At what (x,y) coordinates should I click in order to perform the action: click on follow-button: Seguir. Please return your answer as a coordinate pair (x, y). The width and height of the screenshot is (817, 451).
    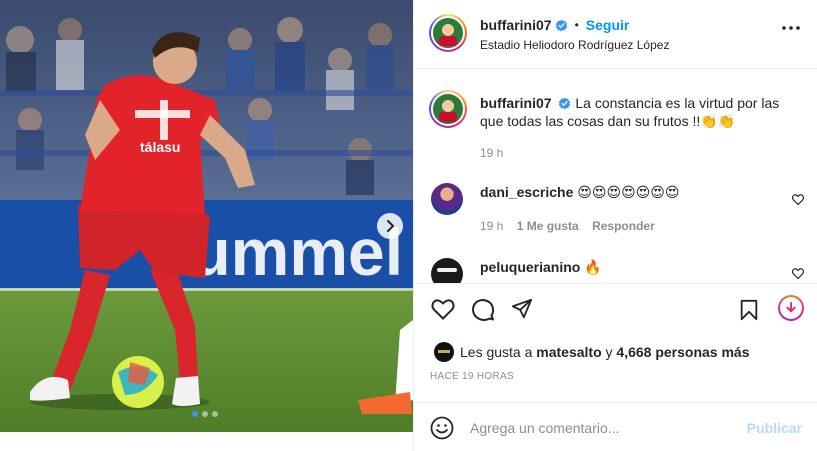
    Looking at the image, I should click on (608, 25).